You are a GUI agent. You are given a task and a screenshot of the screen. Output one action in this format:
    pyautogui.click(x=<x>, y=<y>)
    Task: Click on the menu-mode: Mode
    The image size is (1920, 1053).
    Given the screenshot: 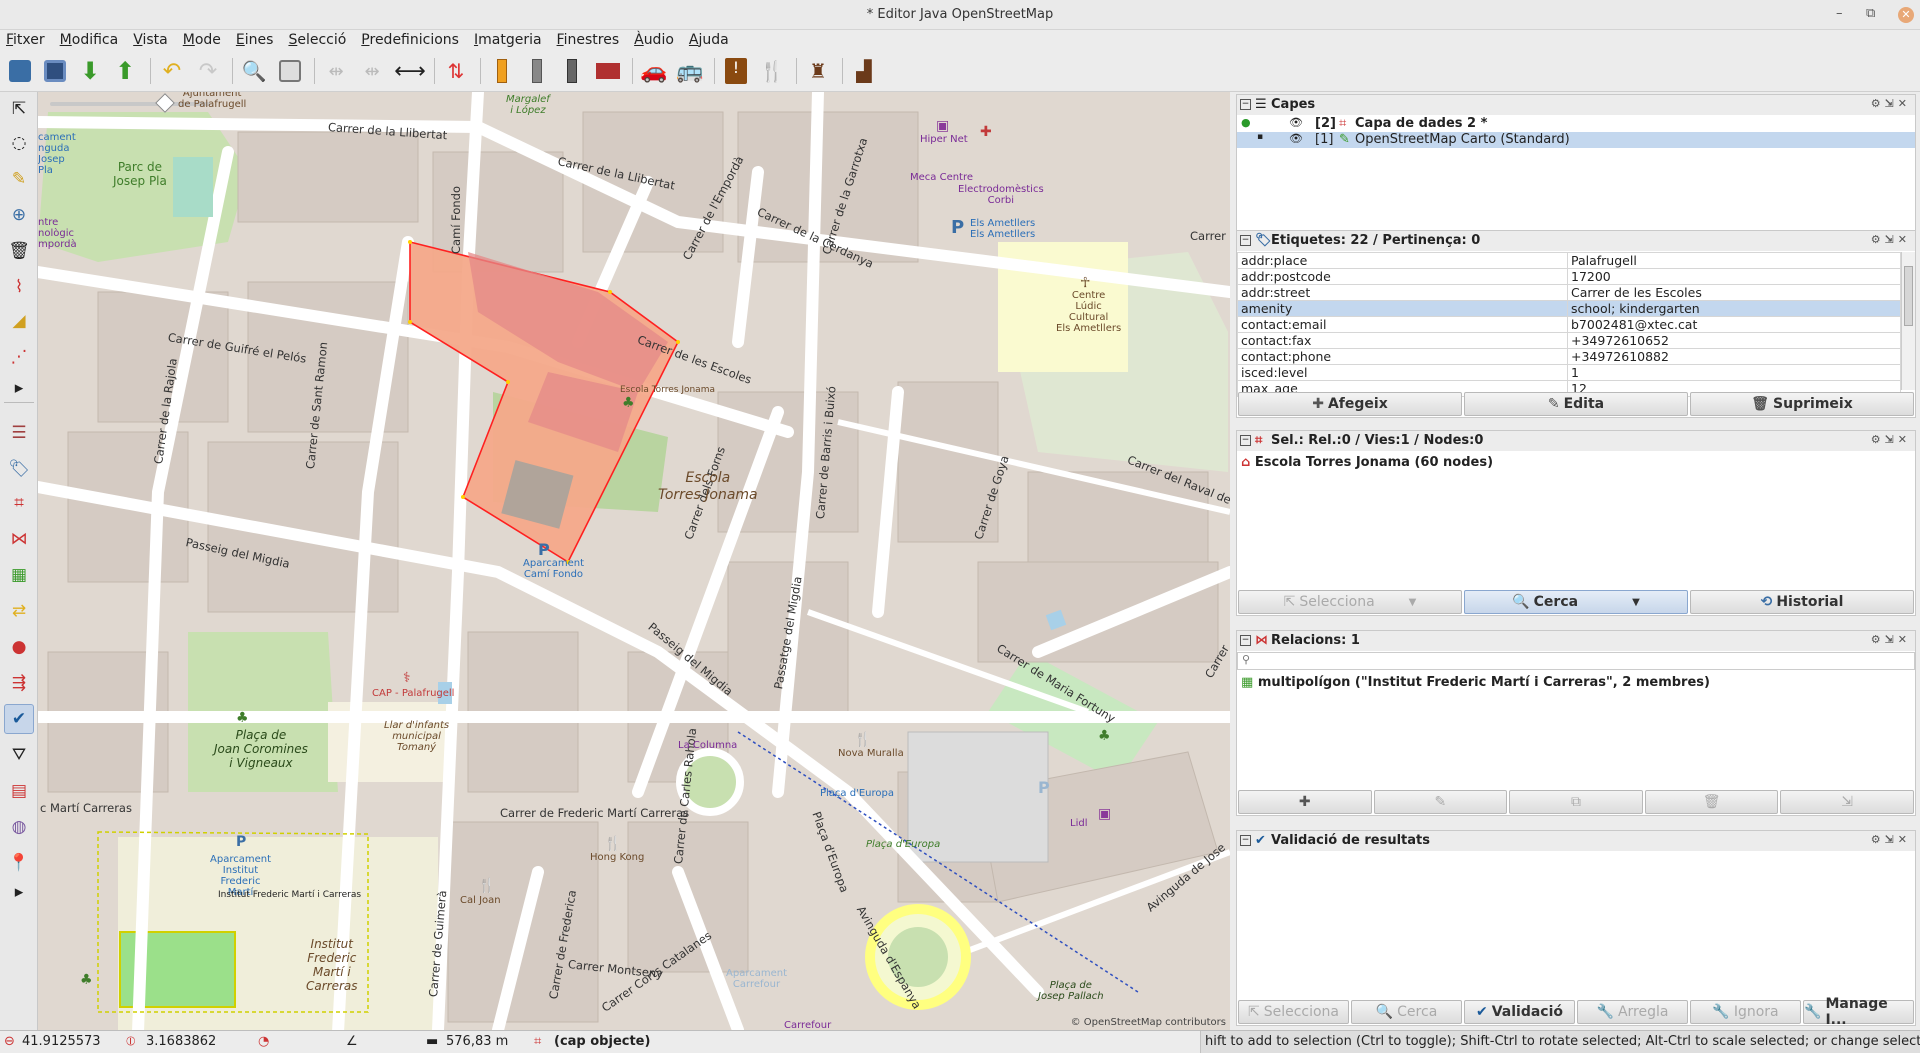 What is the action you would take?
    pyautogui.click(x=202, y=39)
    